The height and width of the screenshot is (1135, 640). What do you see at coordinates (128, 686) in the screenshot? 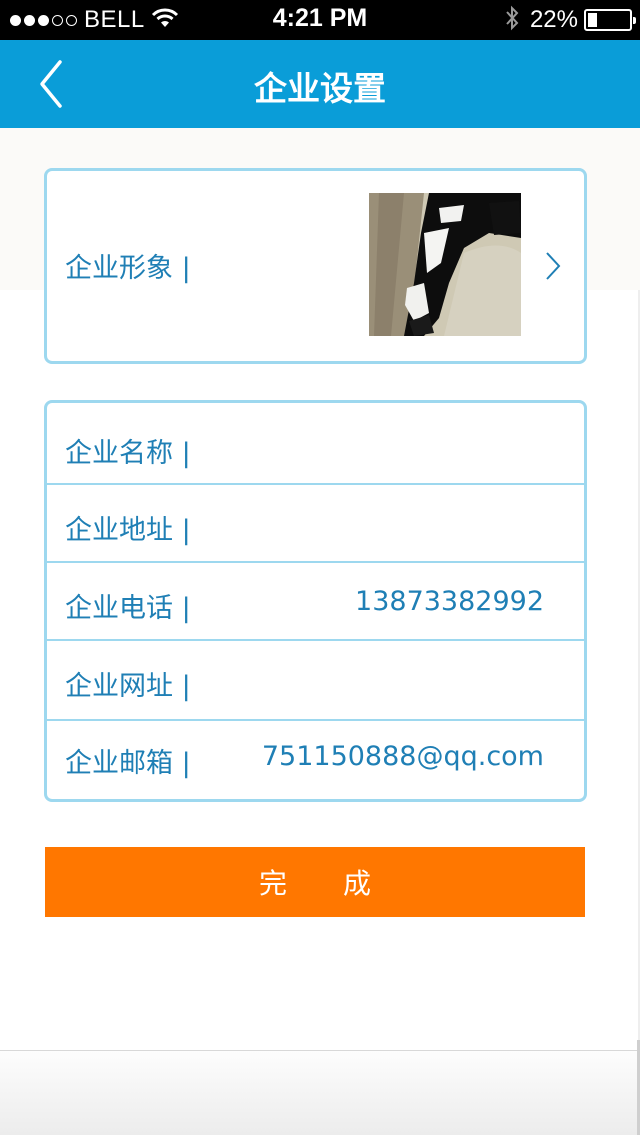
I see `company-website-label: 企业网址 |` at bounding box center [128, 686].